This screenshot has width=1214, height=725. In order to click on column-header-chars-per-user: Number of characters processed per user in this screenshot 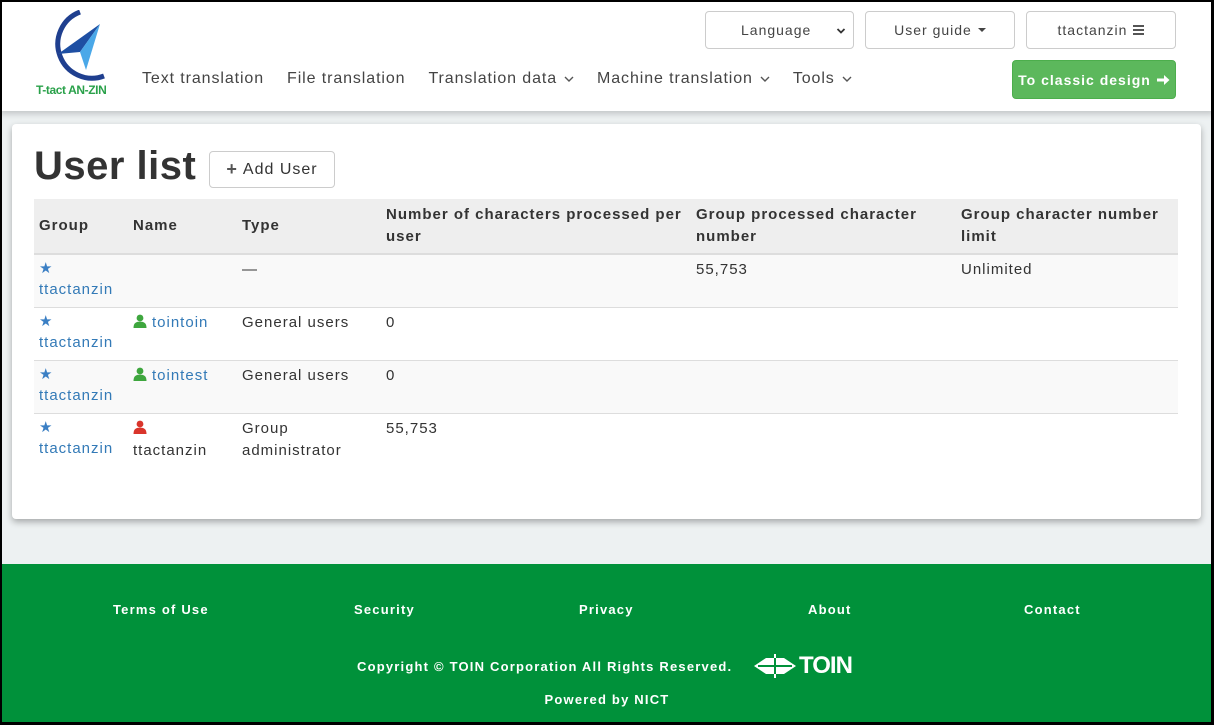, I will do `click(536, 227)`.